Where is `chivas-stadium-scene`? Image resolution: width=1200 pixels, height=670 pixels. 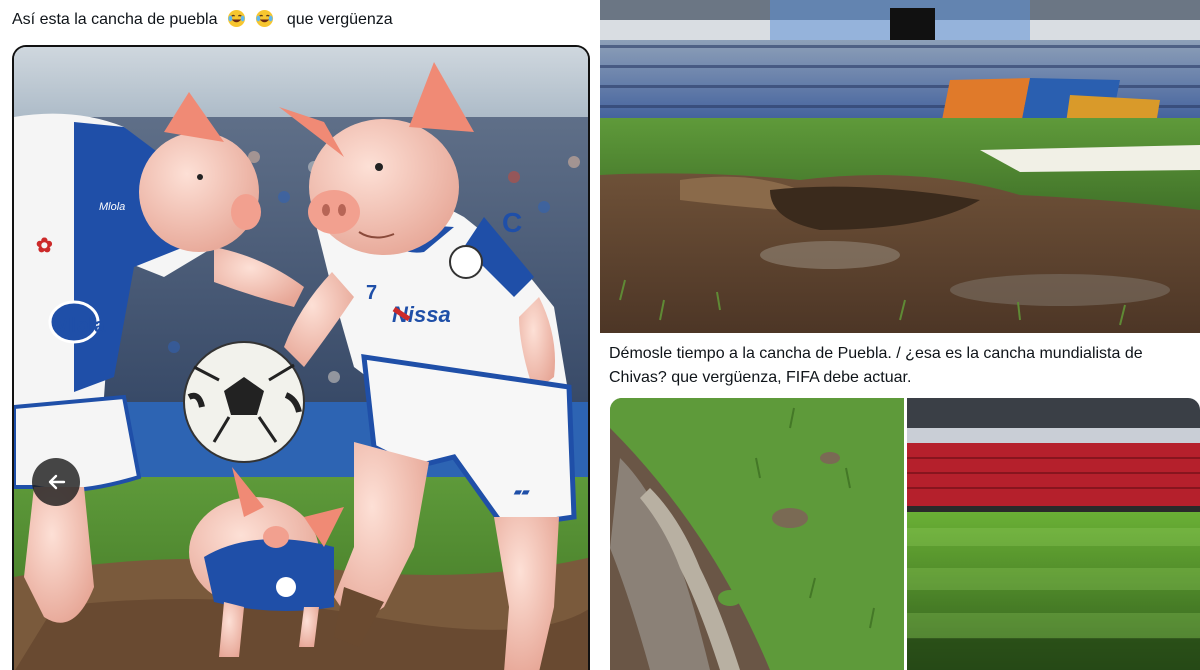 chivas-stadium-scene is located at coordinates (1053, 534).